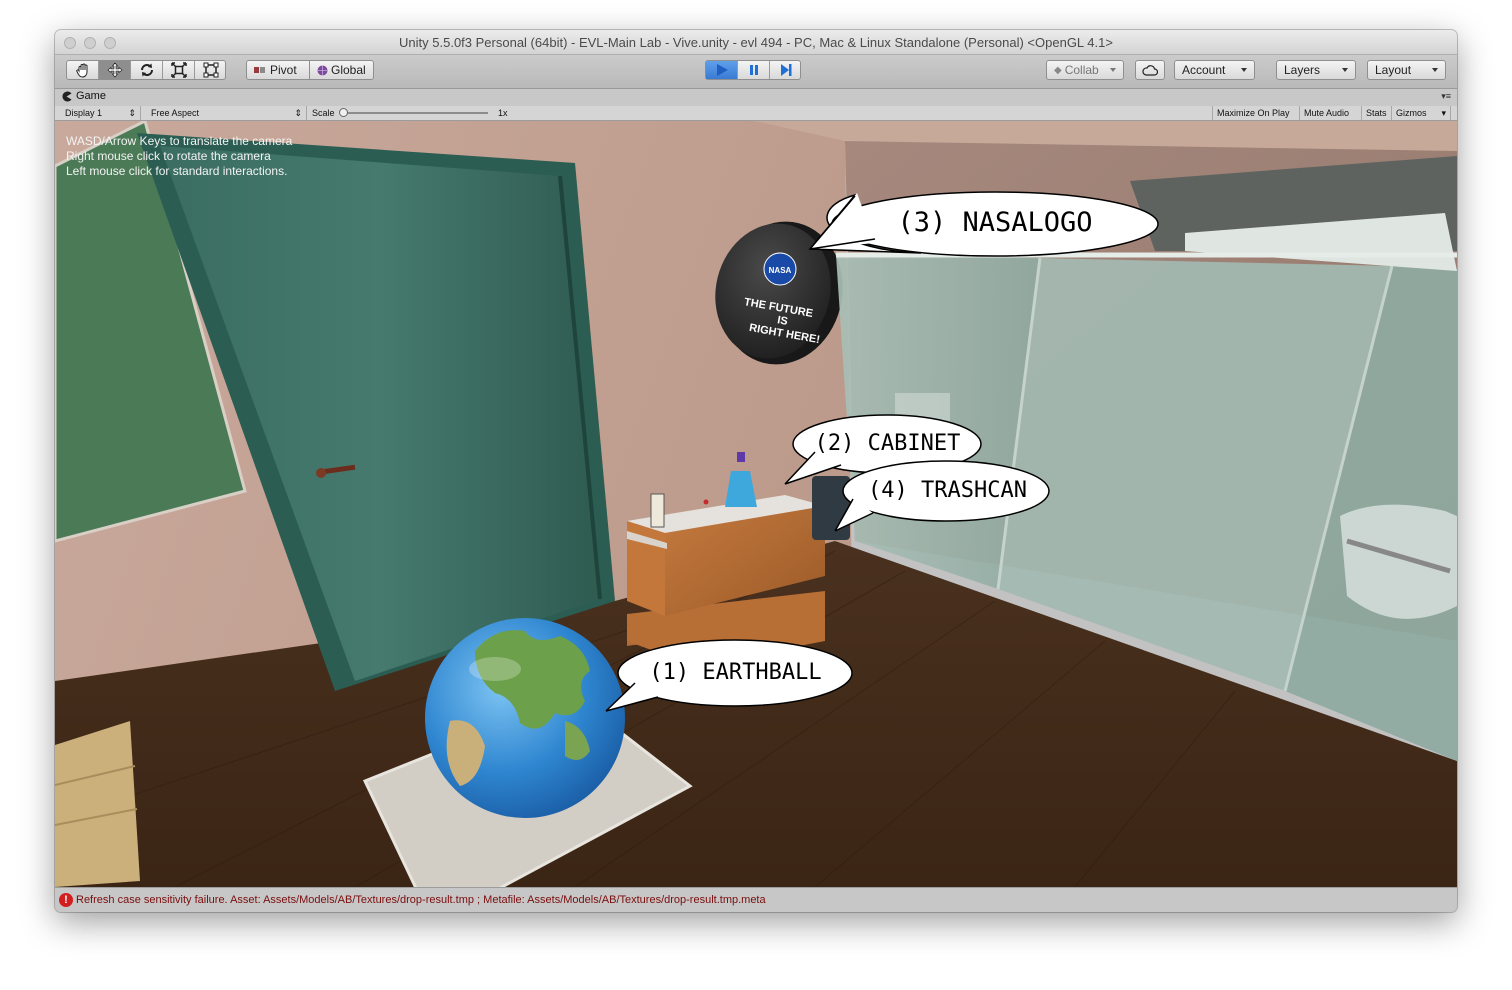 This screenshot has height=990, width=1512. I want to click on global-label: Global, so click(348, 70).